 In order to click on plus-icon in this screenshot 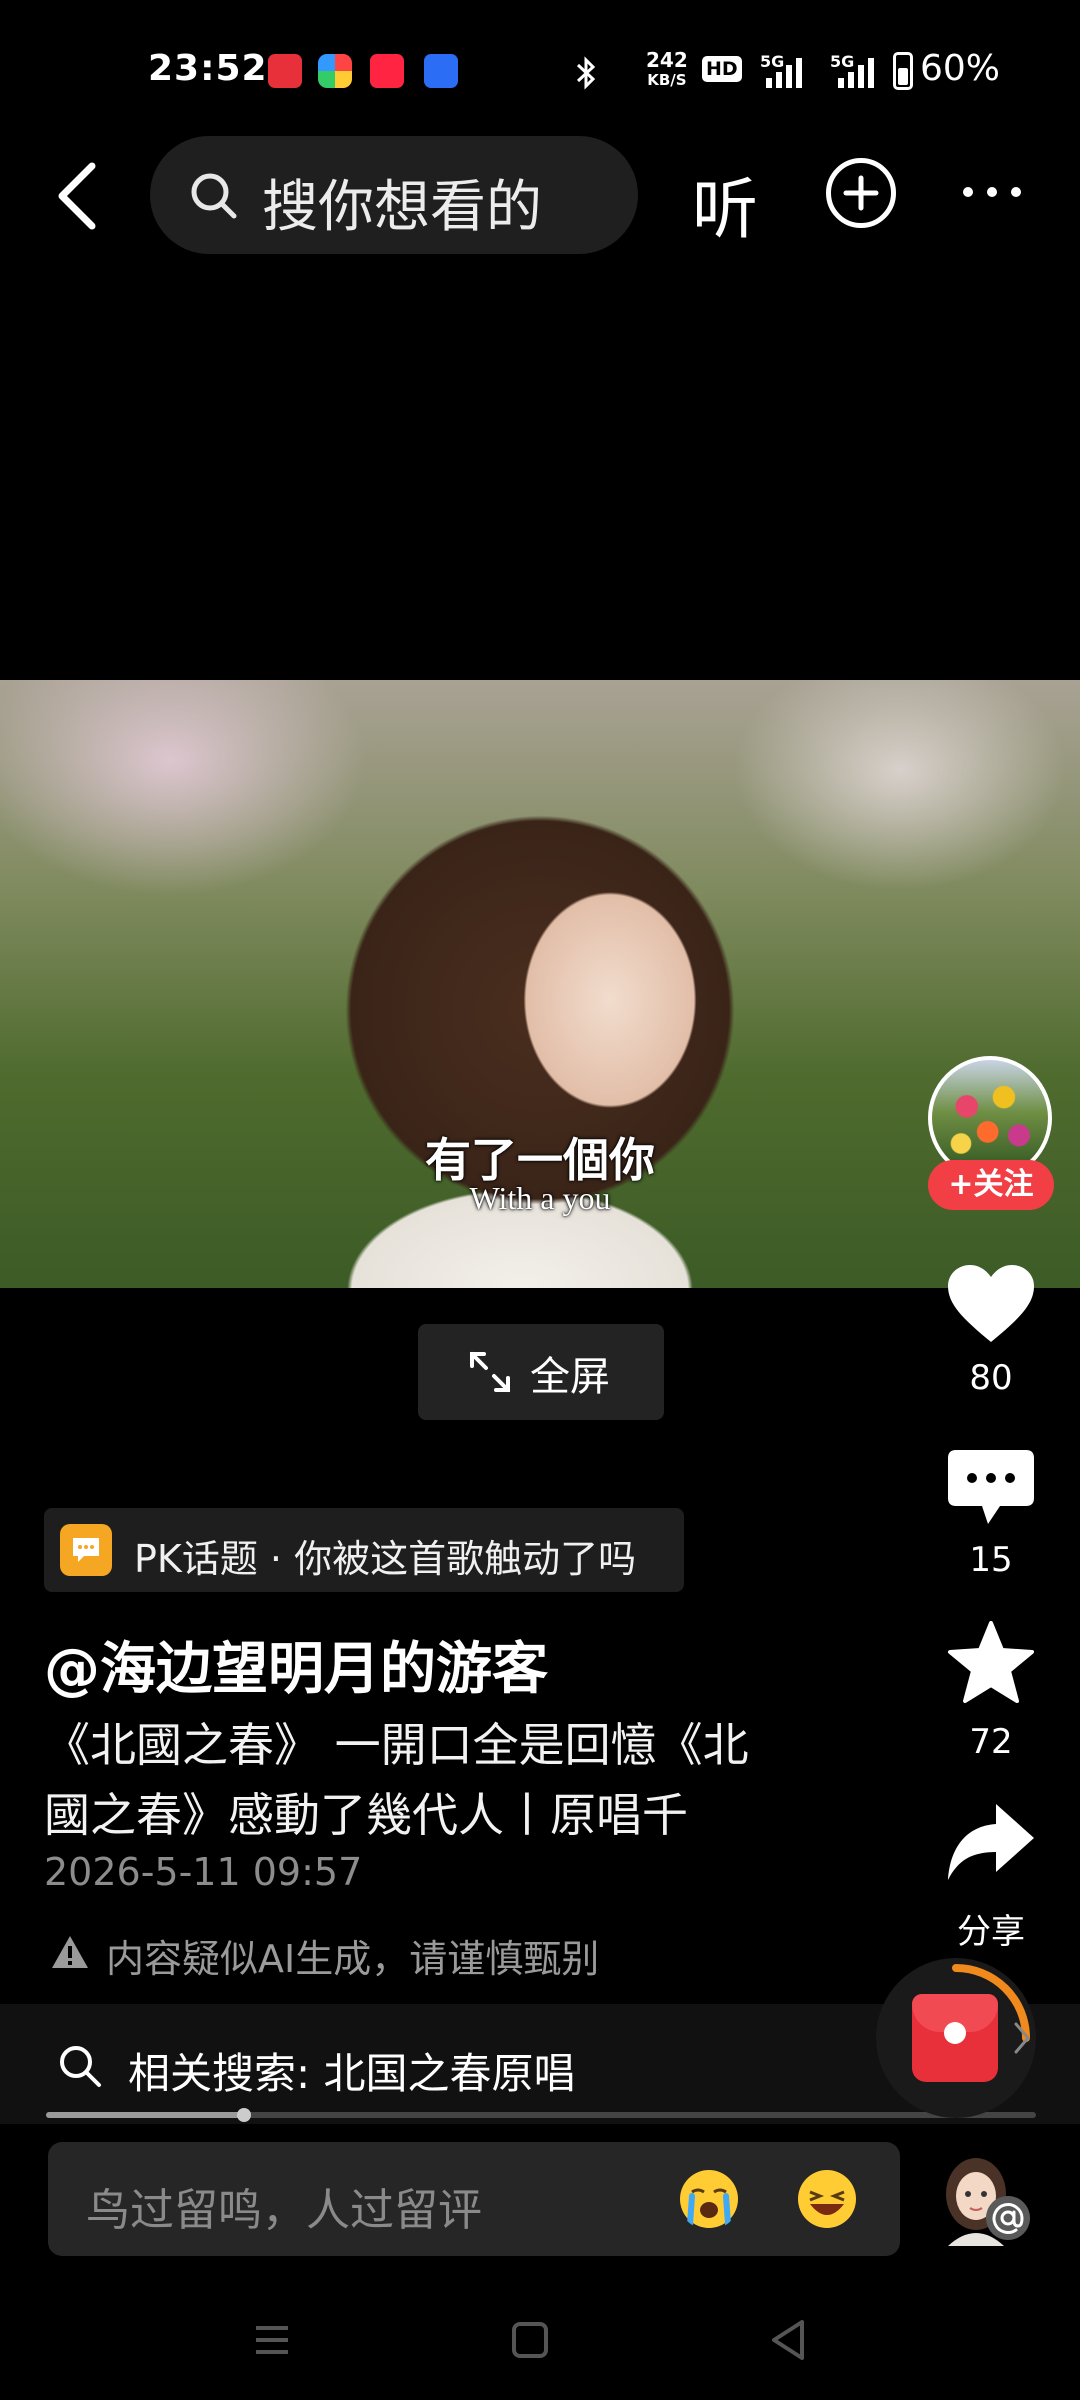, I will do `click(861, 193)`.